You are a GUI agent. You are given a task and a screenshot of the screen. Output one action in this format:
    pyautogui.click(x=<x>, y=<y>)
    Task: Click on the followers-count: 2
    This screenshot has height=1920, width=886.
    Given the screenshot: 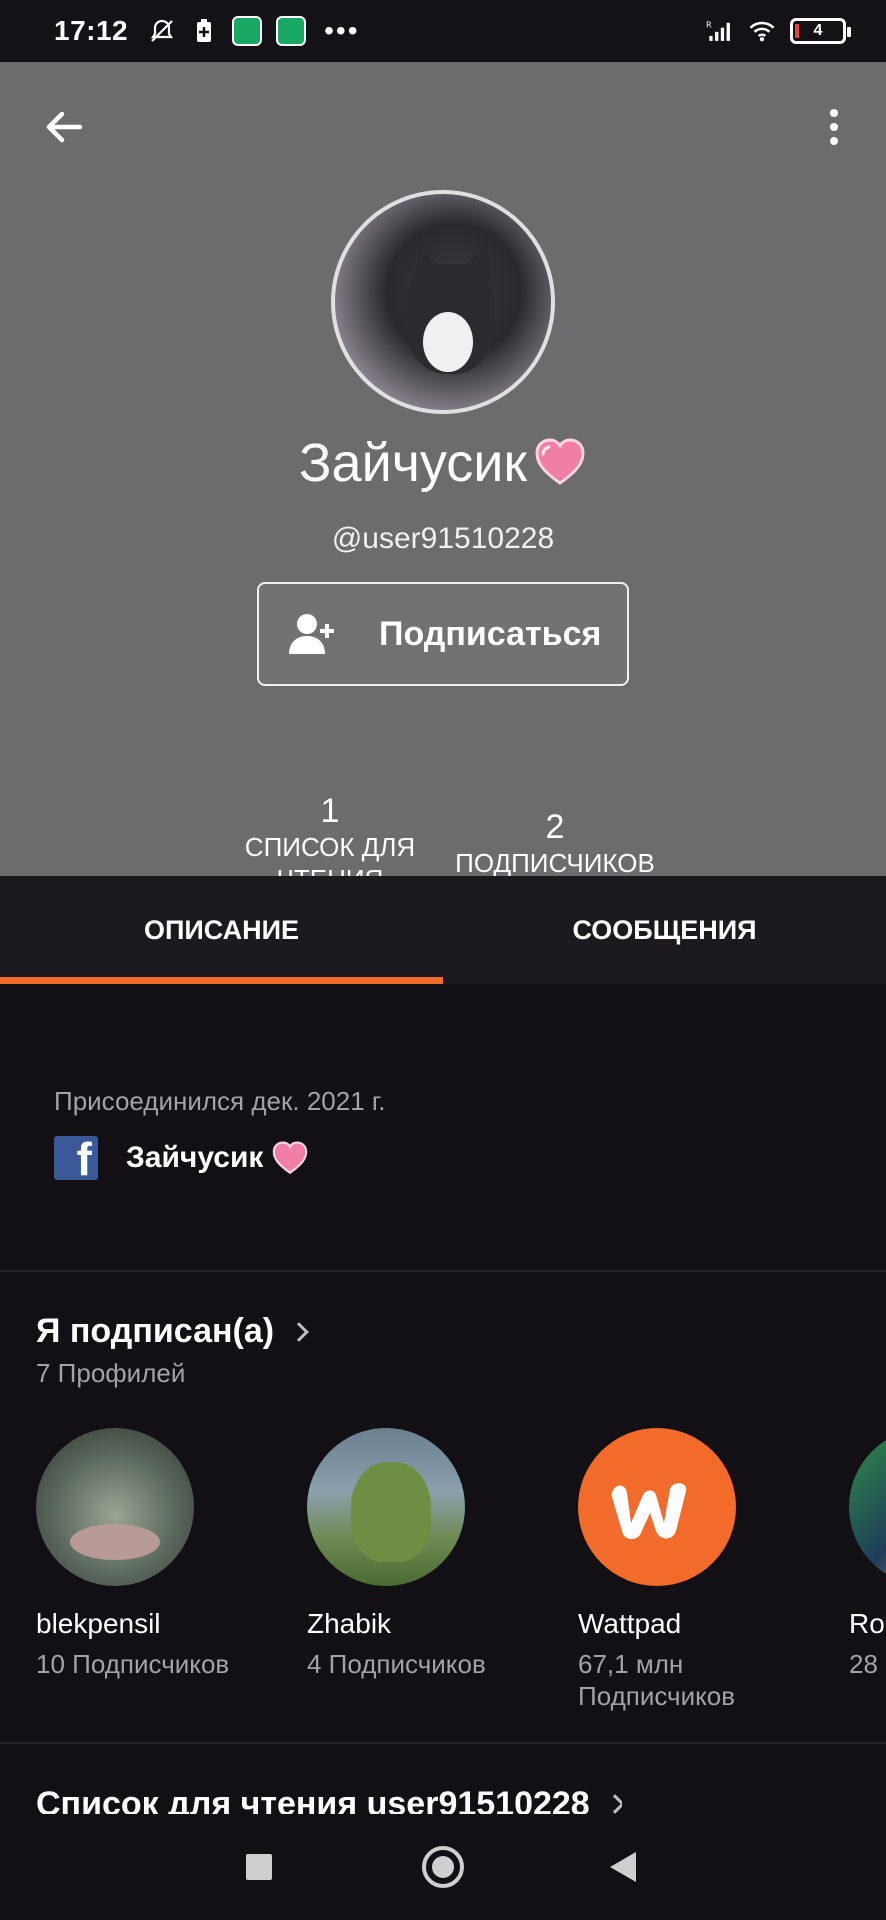 What is the action you would take?
    pyautogui.click(x=555, y=827)
    